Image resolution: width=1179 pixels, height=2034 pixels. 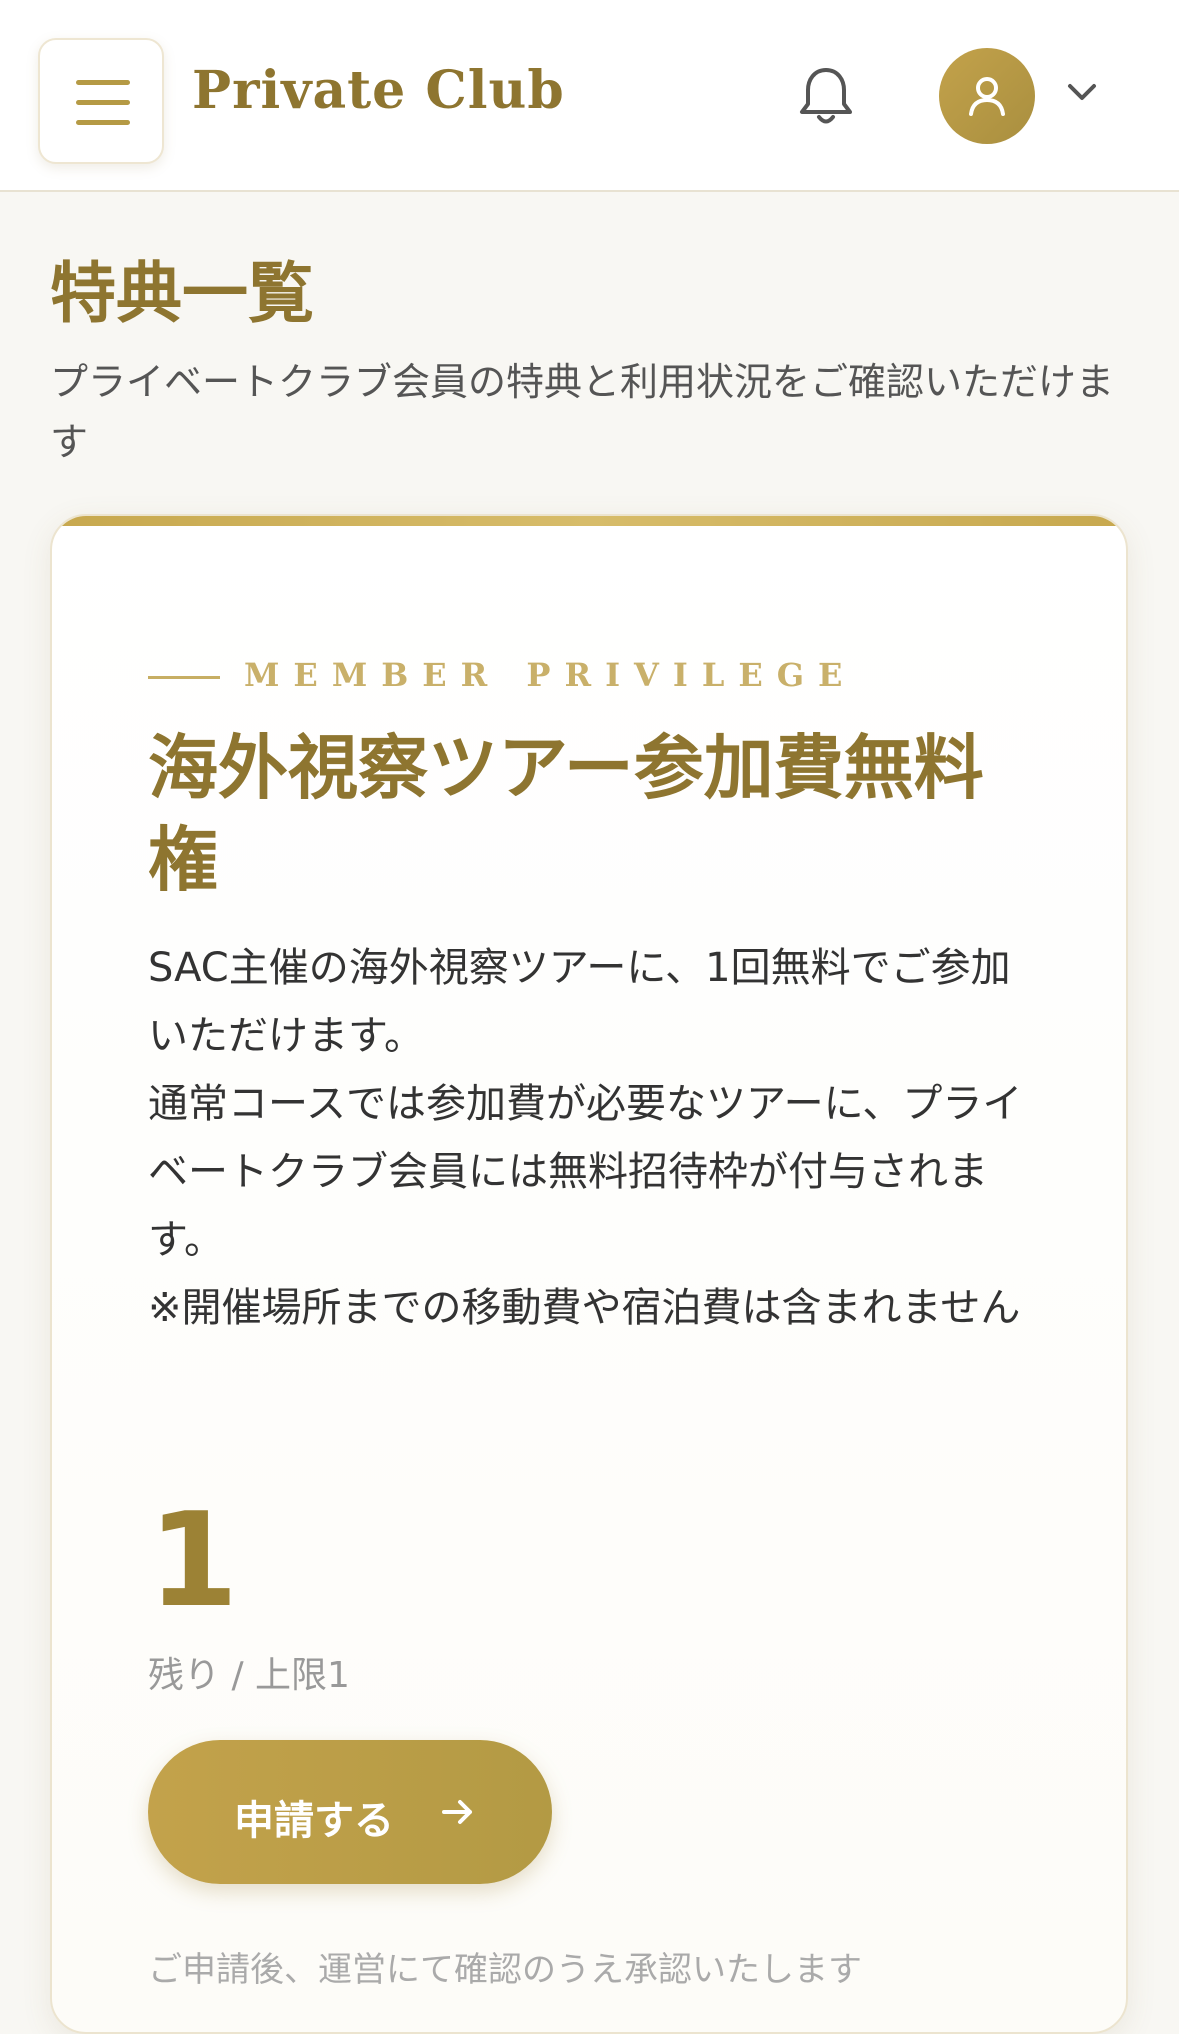 I want to click on apply-button: 申請する, so click(x=350, y=1812).